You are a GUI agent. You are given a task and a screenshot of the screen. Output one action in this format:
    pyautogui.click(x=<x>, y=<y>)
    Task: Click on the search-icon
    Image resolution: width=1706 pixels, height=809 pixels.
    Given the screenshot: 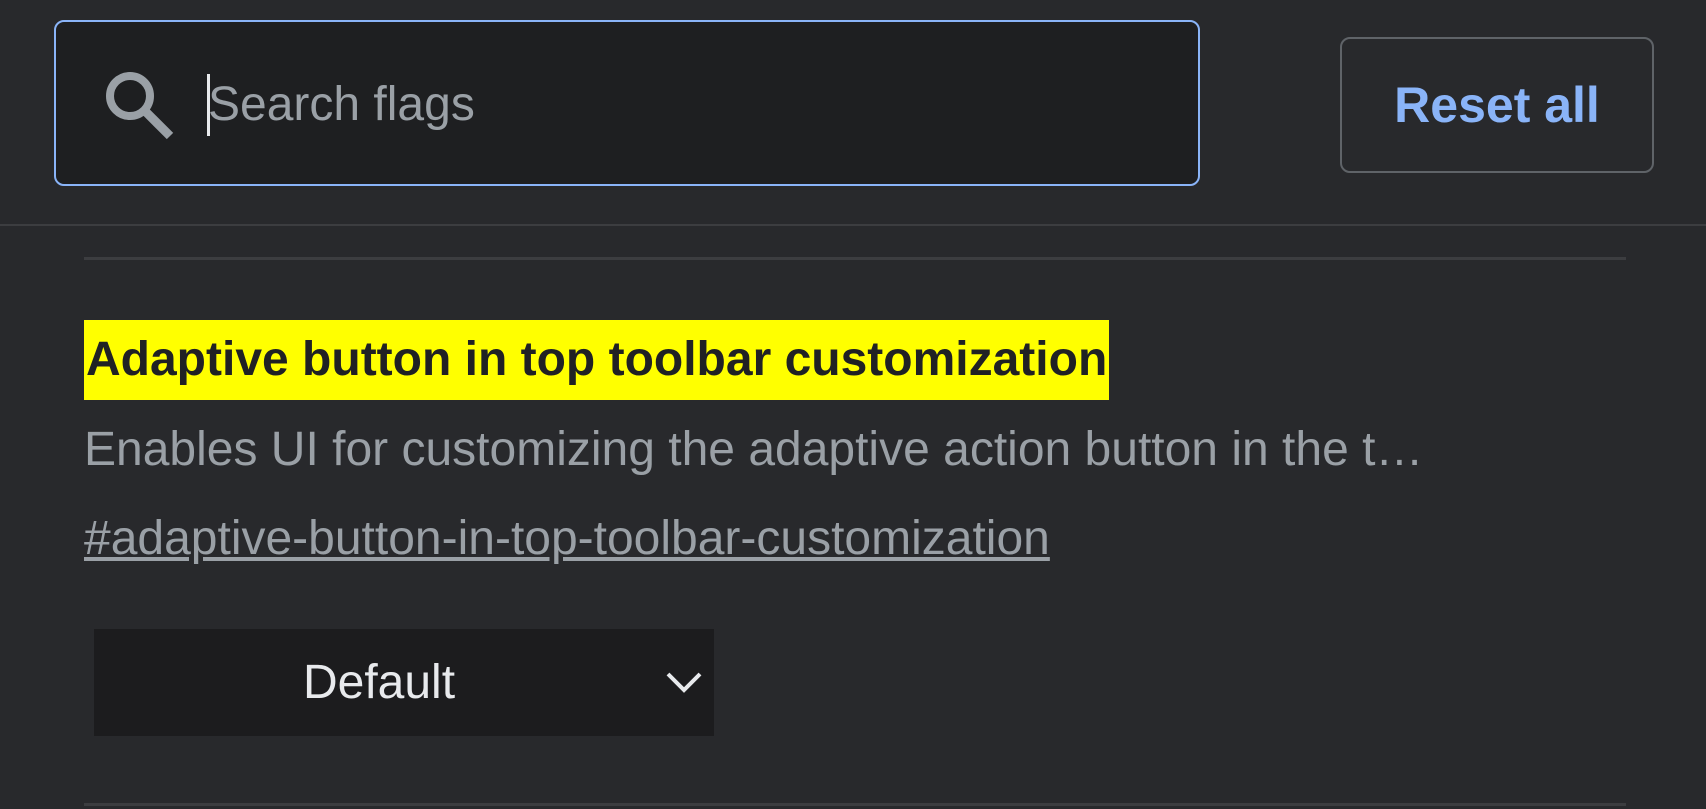 What is the action you would take?
    pyautogui.click(x=140, y=106)
    